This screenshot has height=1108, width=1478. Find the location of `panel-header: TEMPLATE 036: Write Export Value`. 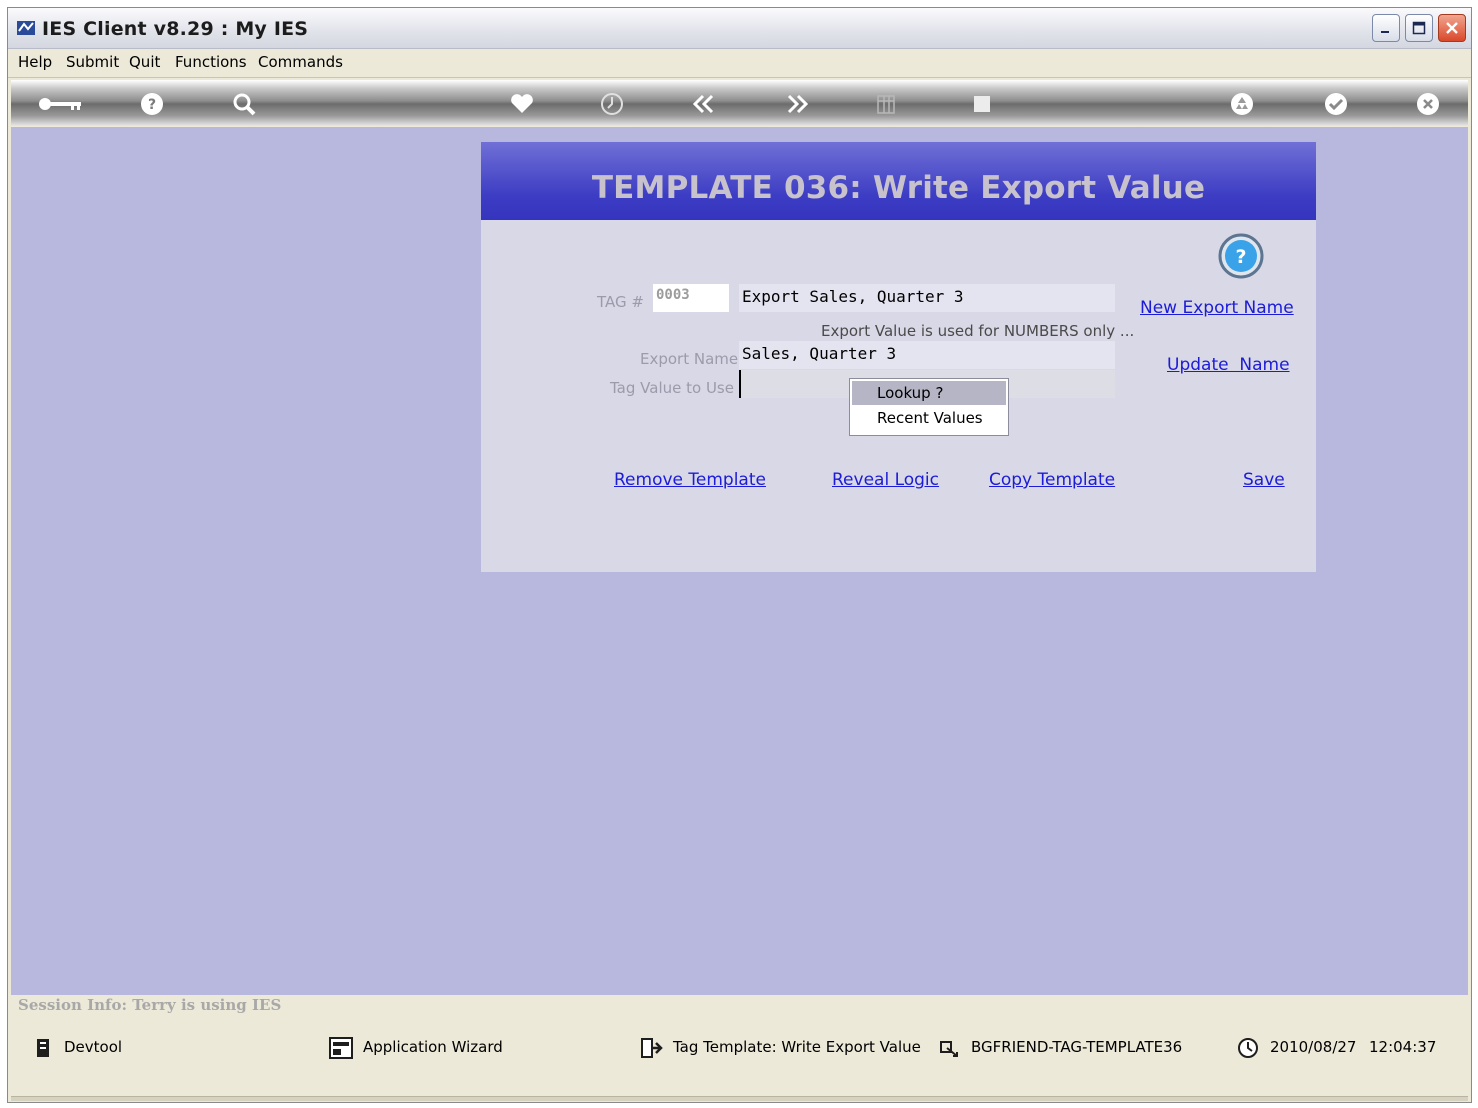

panel-header: TEMPLATE 036: Write Export Value is located at coordinates (898, 181).